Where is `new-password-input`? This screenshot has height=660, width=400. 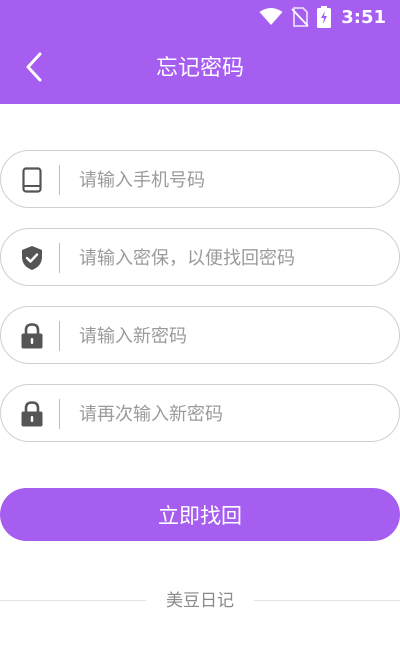
new-password-input is located at coordinates (229, 336).